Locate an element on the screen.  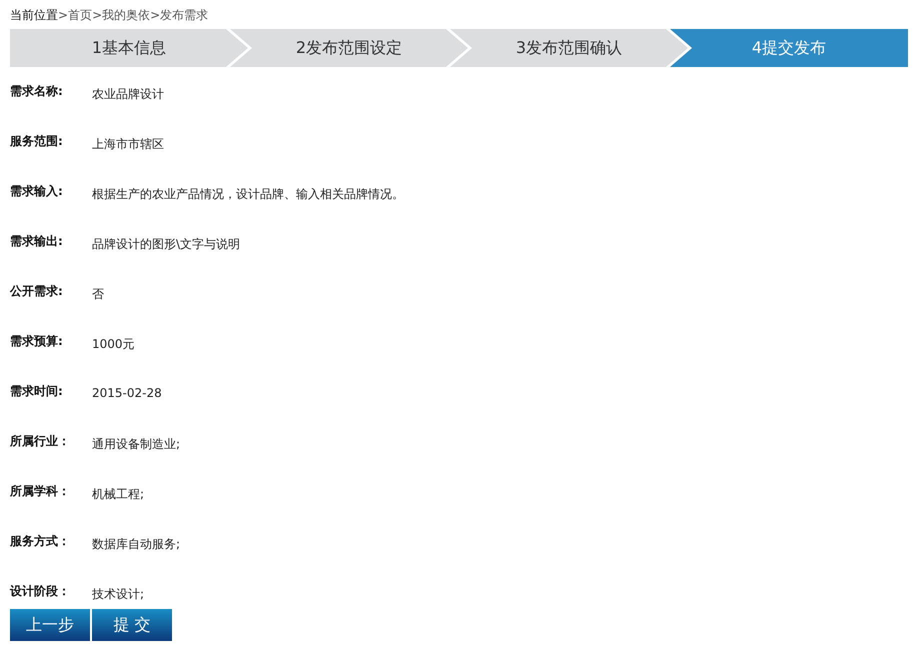
field-label: 需求输出: is located at coordinates (37, 241).